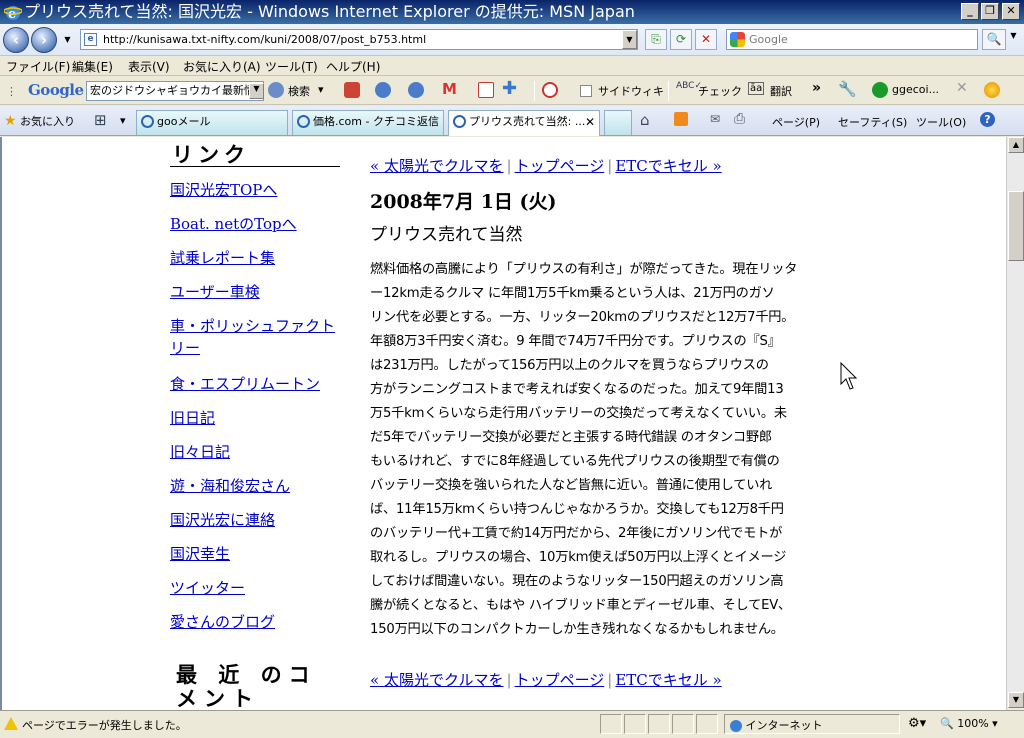 The image size is (1024, 738). What do you see at coordinates (11, 723) in the screenshot?
I see `warning-icon` at bounding box center [11, 723].